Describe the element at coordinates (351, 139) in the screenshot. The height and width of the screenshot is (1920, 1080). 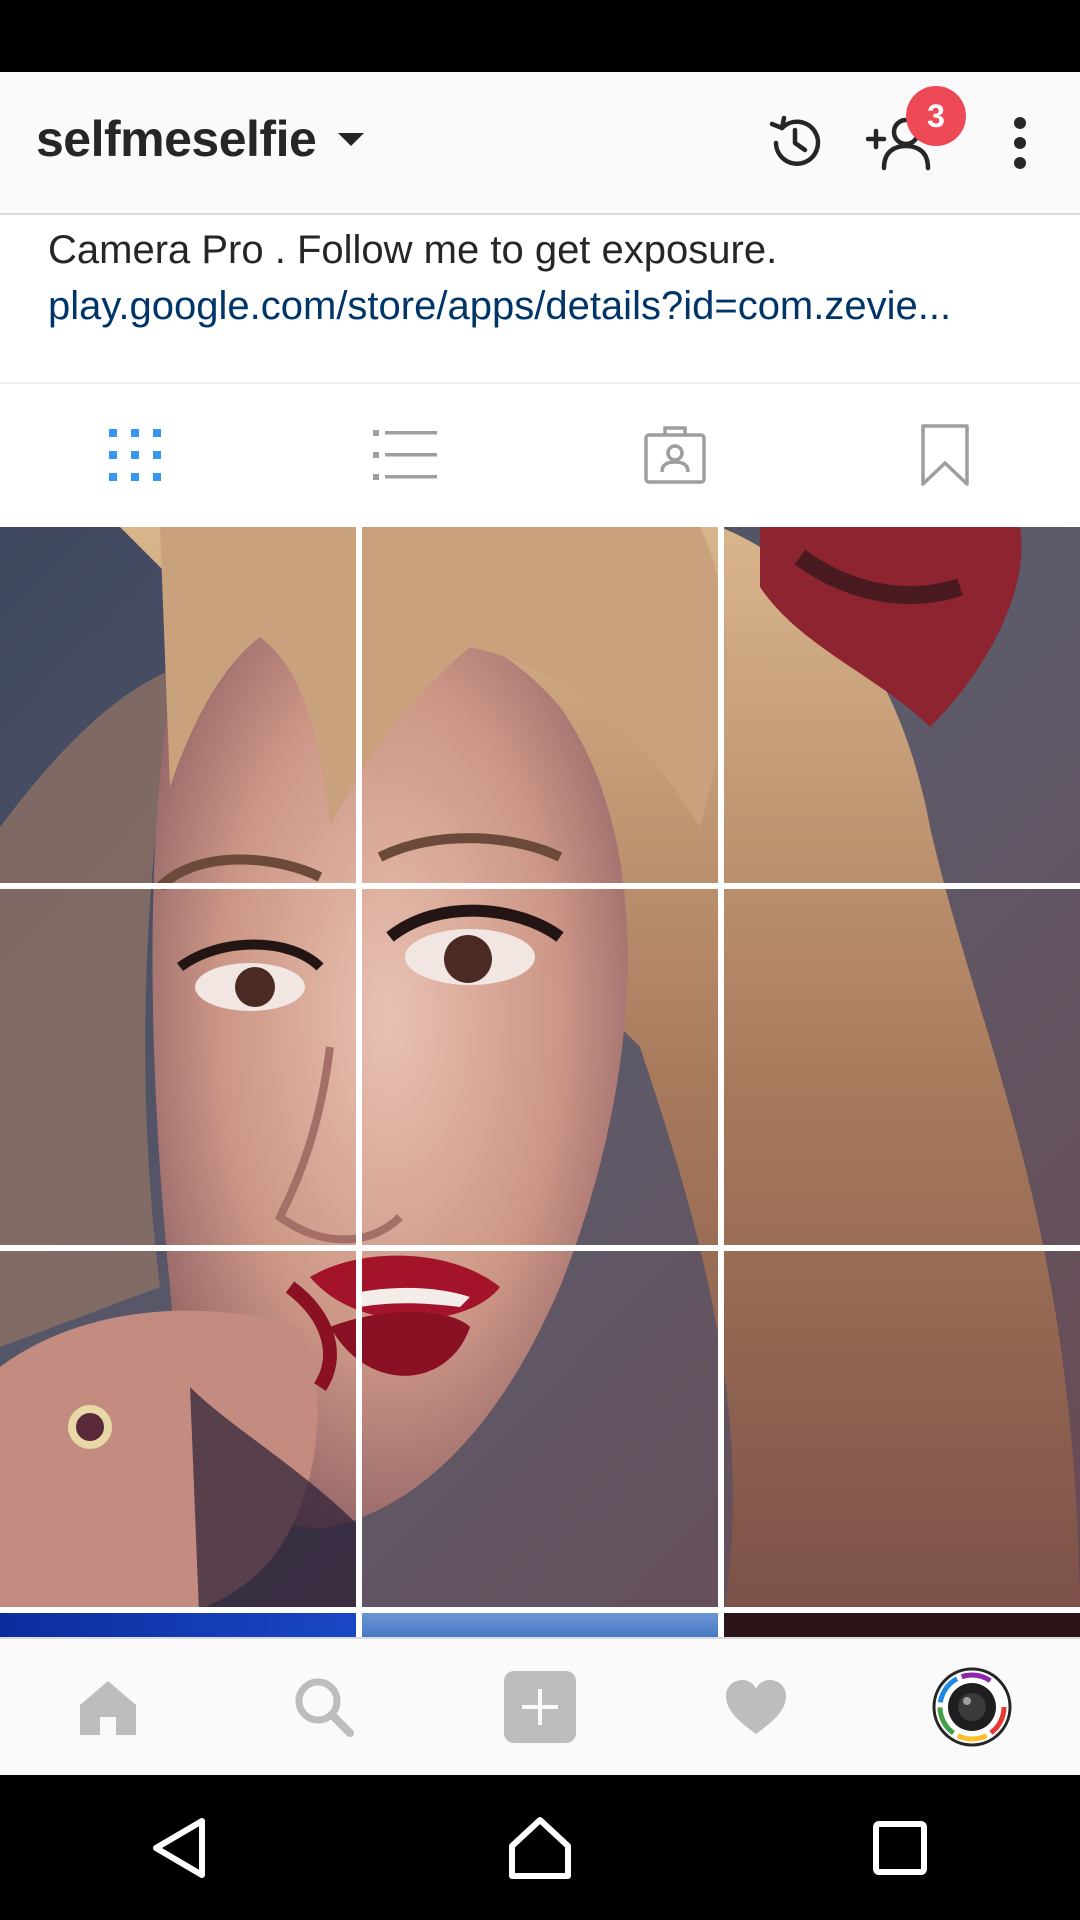
I see `chevron-down-icon` at that location.